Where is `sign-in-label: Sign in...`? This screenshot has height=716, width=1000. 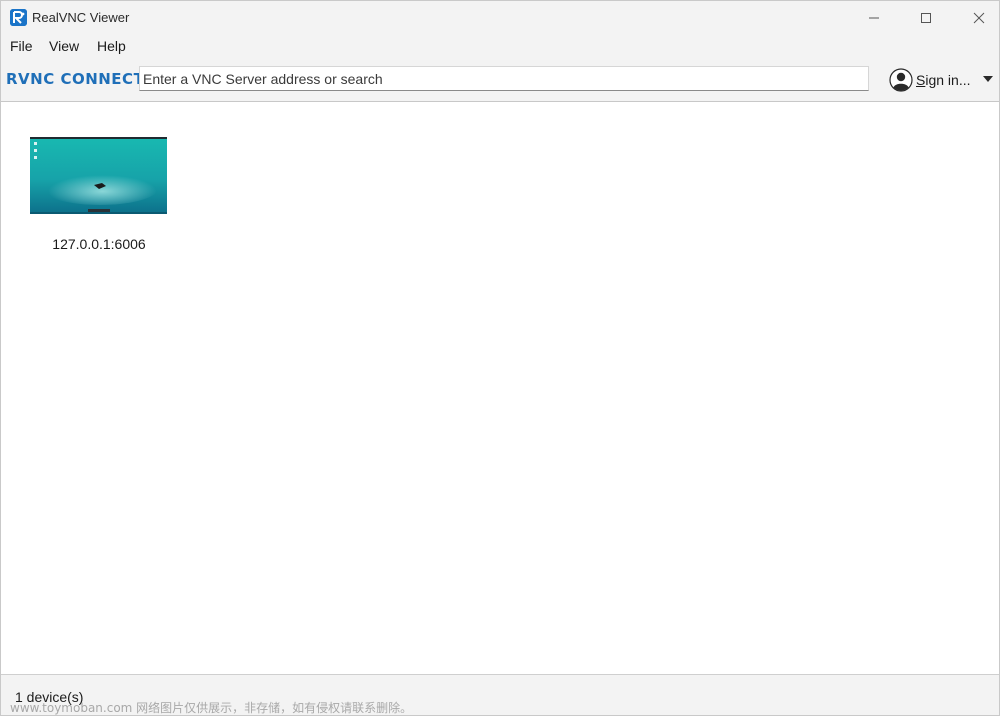 sign-in-label: Sign in... is located at coordinates (943, 80).